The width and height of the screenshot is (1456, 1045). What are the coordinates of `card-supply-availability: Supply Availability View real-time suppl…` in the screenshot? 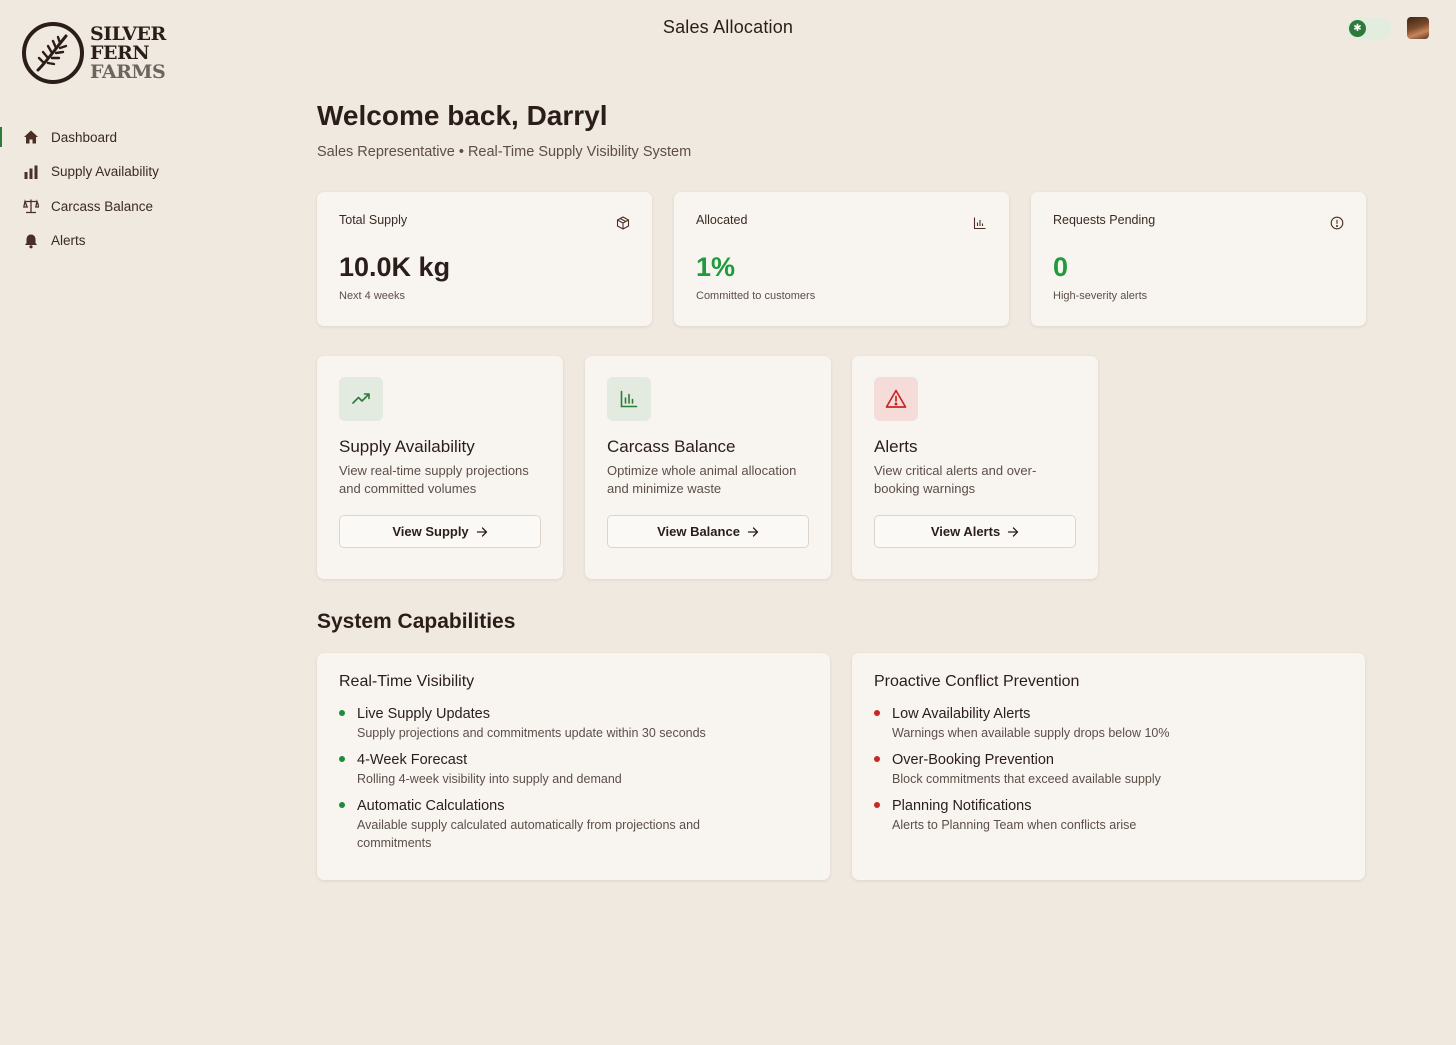 It's located at (440, 467).